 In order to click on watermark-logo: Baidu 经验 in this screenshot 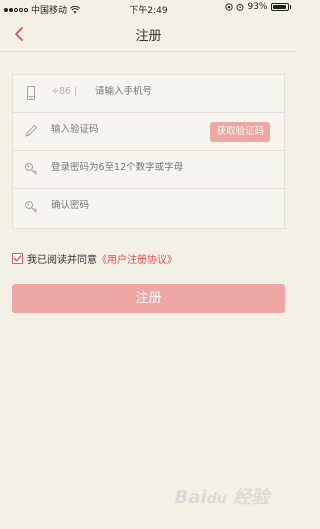, I will do `click(221, 497)`.